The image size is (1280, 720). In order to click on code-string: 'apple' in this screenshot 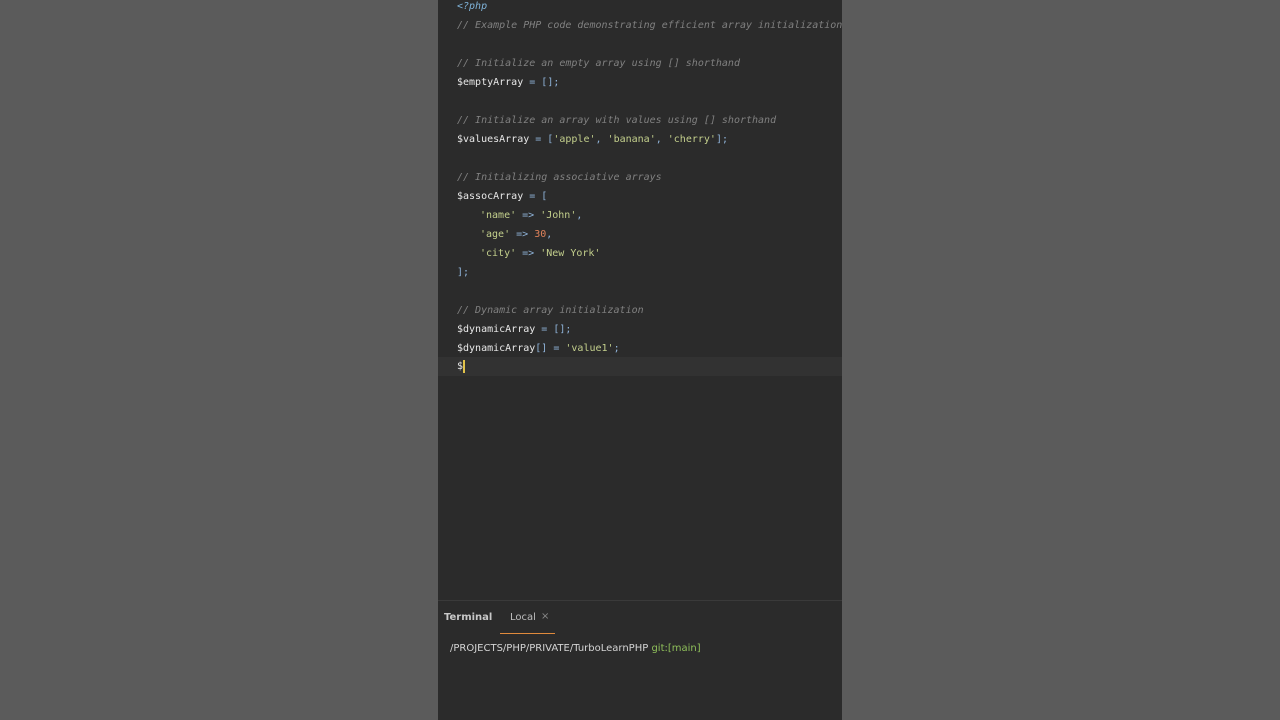, I will do `click(574, 139)`.